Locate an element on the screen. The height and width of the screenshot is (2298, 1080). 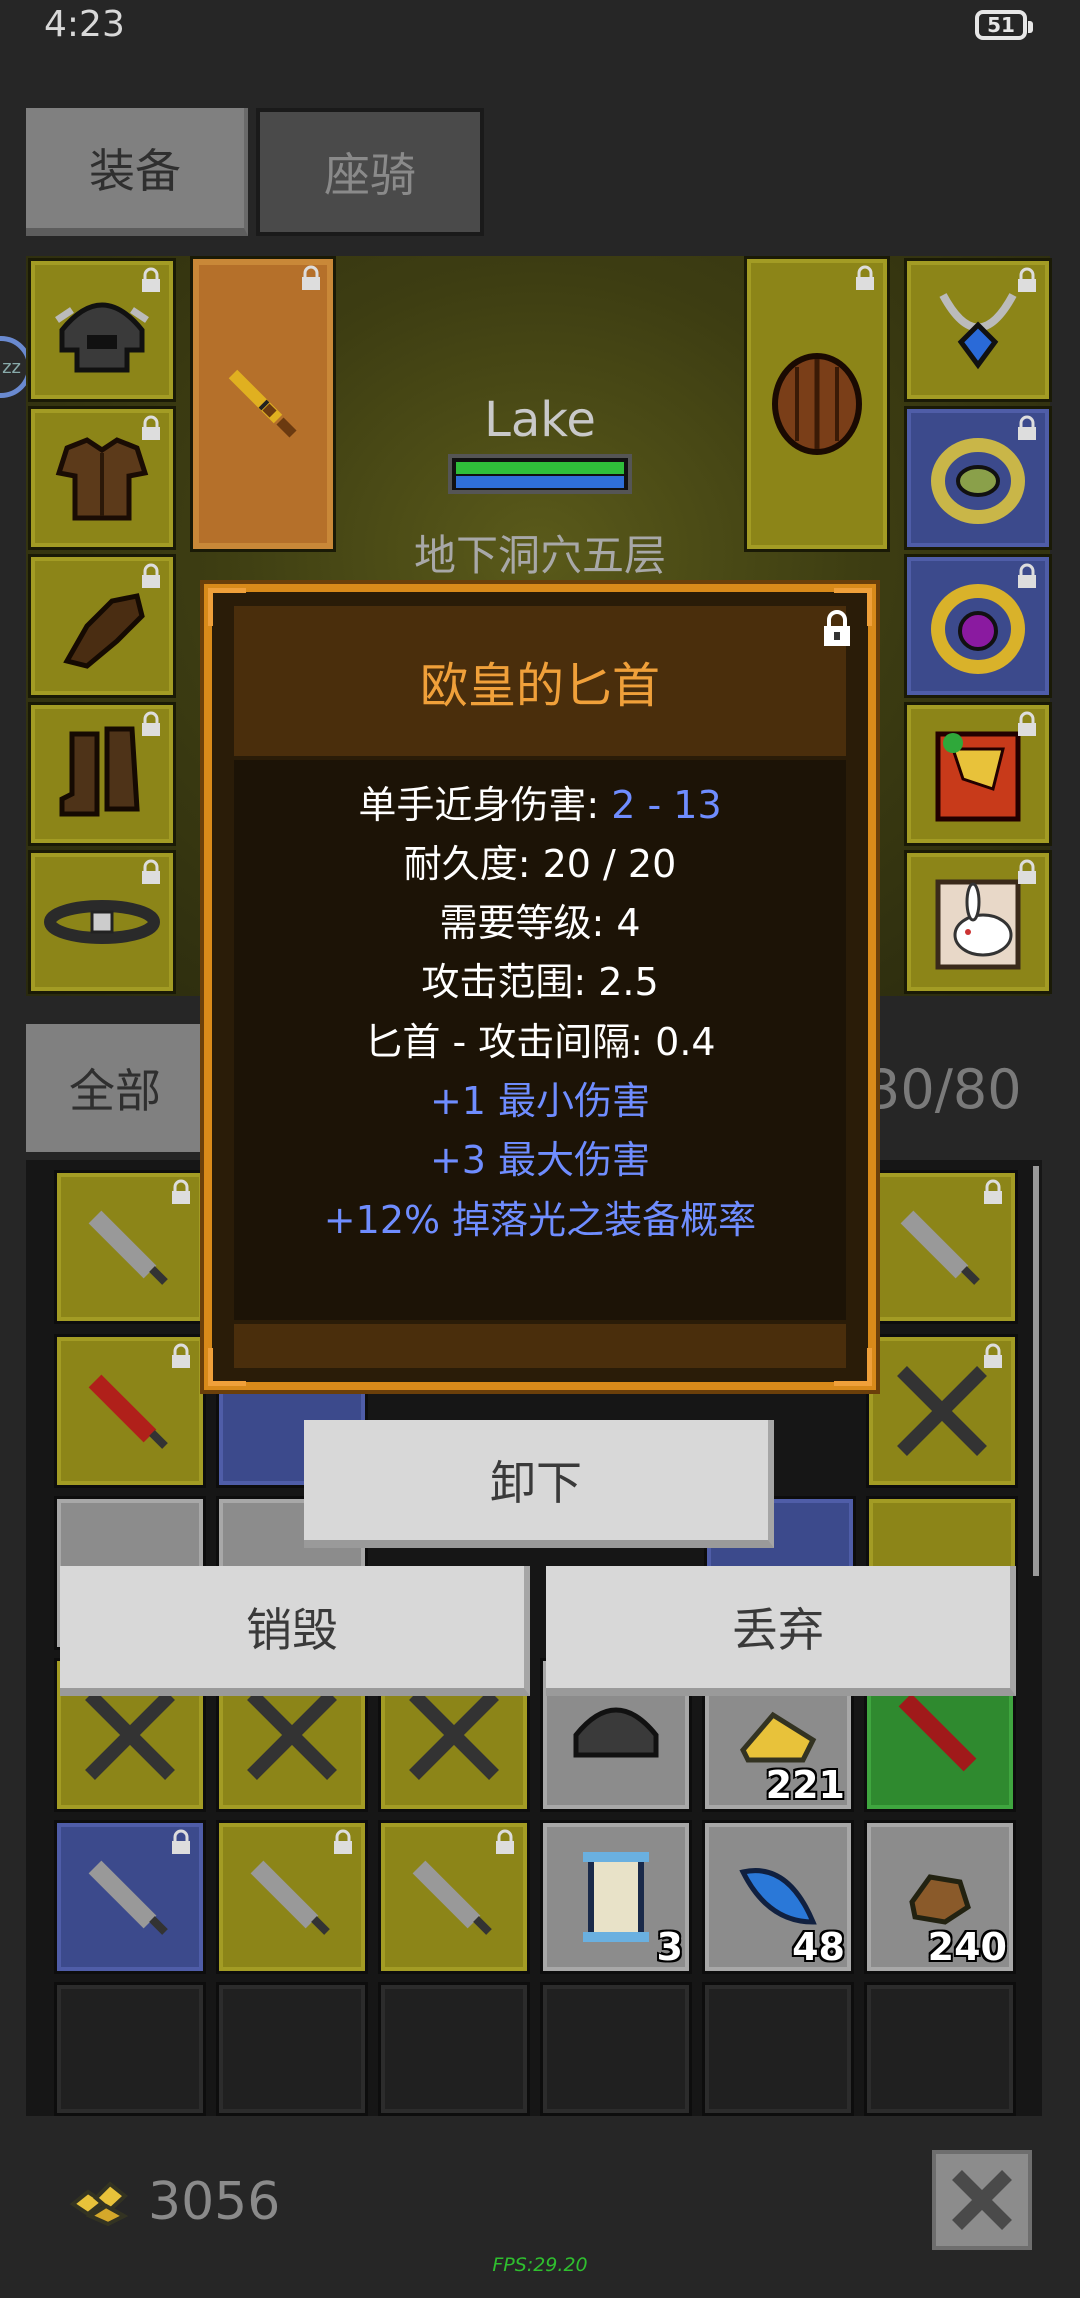
equip-slot-necklace is located at coordinates (978, 330).